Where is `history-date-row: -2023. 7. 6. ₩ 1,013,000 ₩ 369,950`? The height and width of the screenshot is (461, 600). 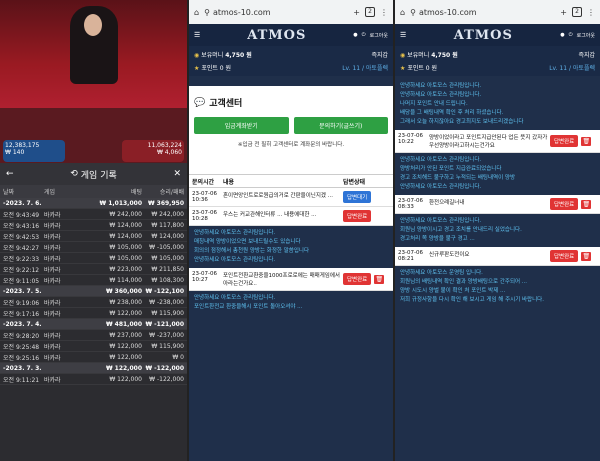
history-date-row: -2023. 7. 6. ₩ 1,013,000 ₩ 369,950 is located at coordinates (93, 203).